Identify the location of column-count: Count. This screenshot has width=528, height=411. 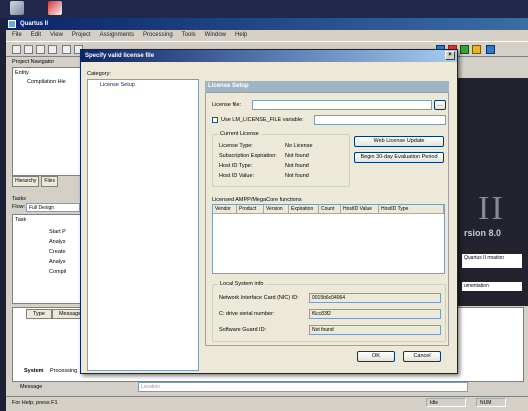
(330, 209).